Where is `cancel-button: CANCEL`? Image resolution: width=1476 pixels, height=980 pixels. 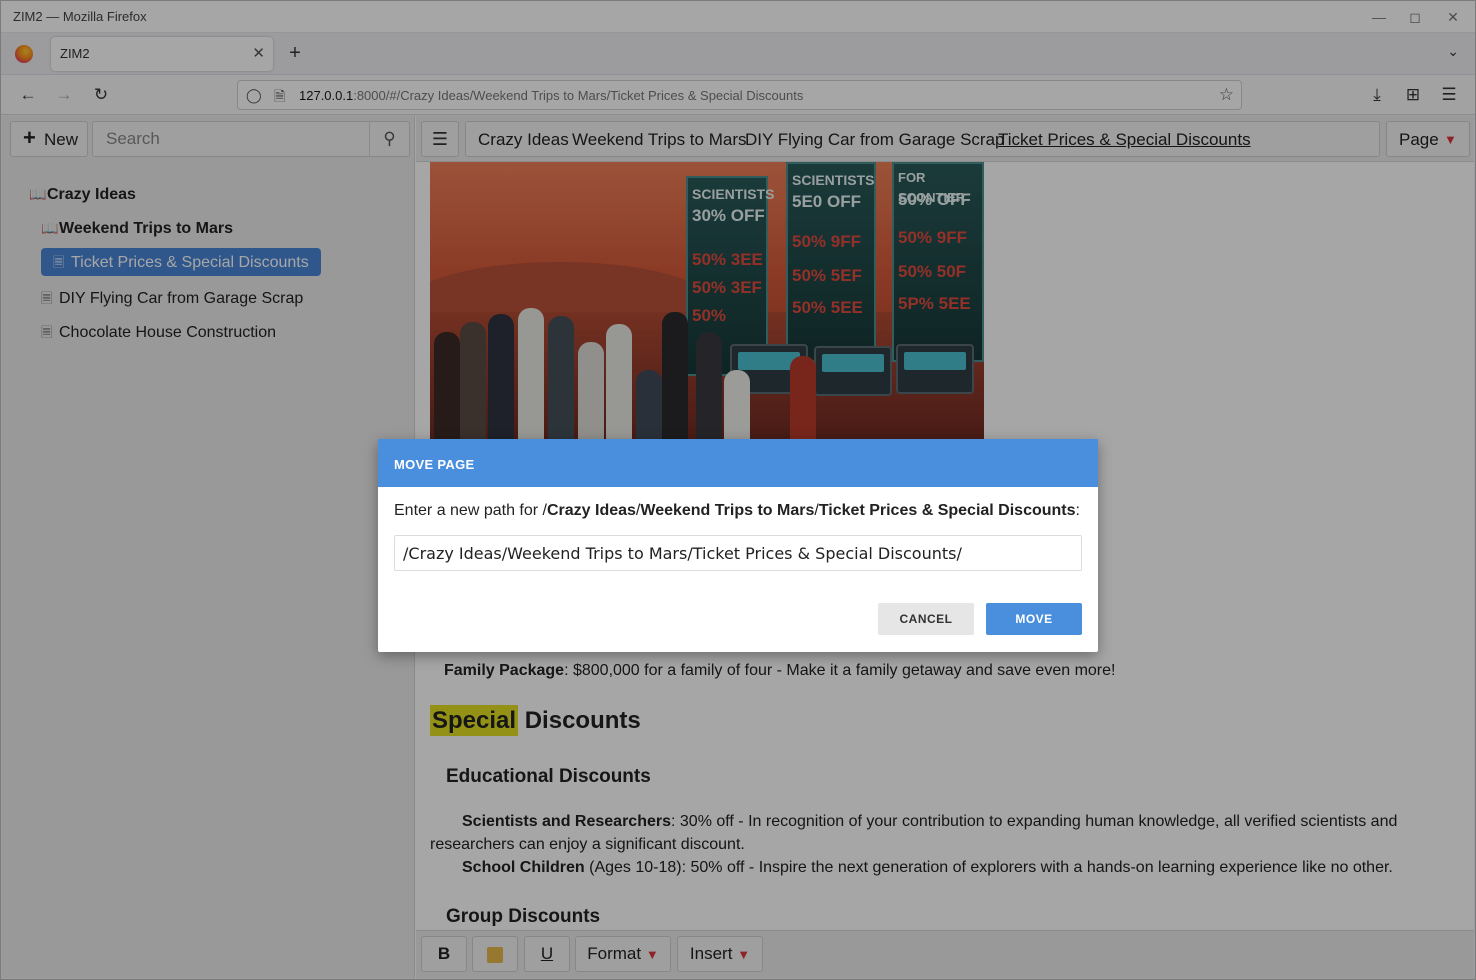
cancel-button: CANCEL is located at coordinates (926, 619).